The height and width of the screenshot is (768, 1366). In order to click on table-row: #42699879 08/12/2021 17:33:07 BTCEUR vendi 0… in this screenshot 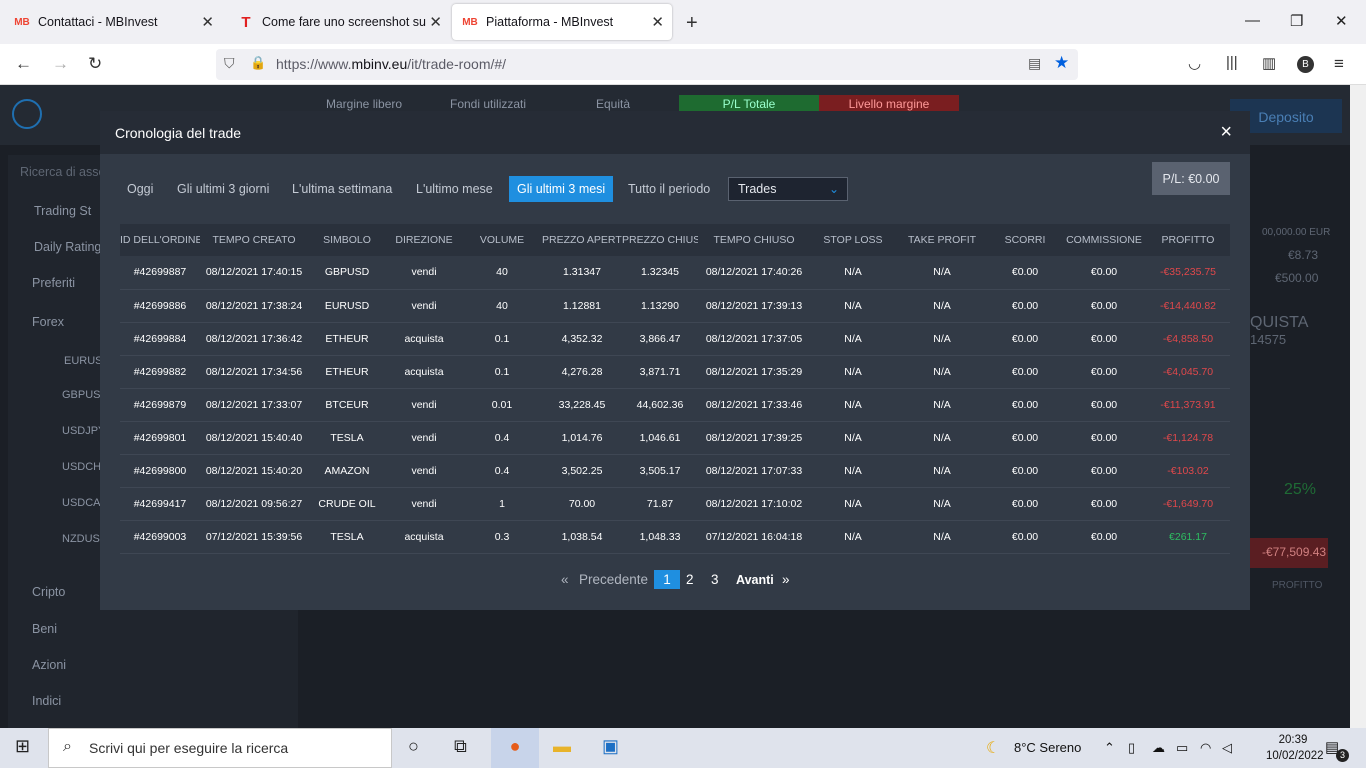, I will do `click(675, 404)`.